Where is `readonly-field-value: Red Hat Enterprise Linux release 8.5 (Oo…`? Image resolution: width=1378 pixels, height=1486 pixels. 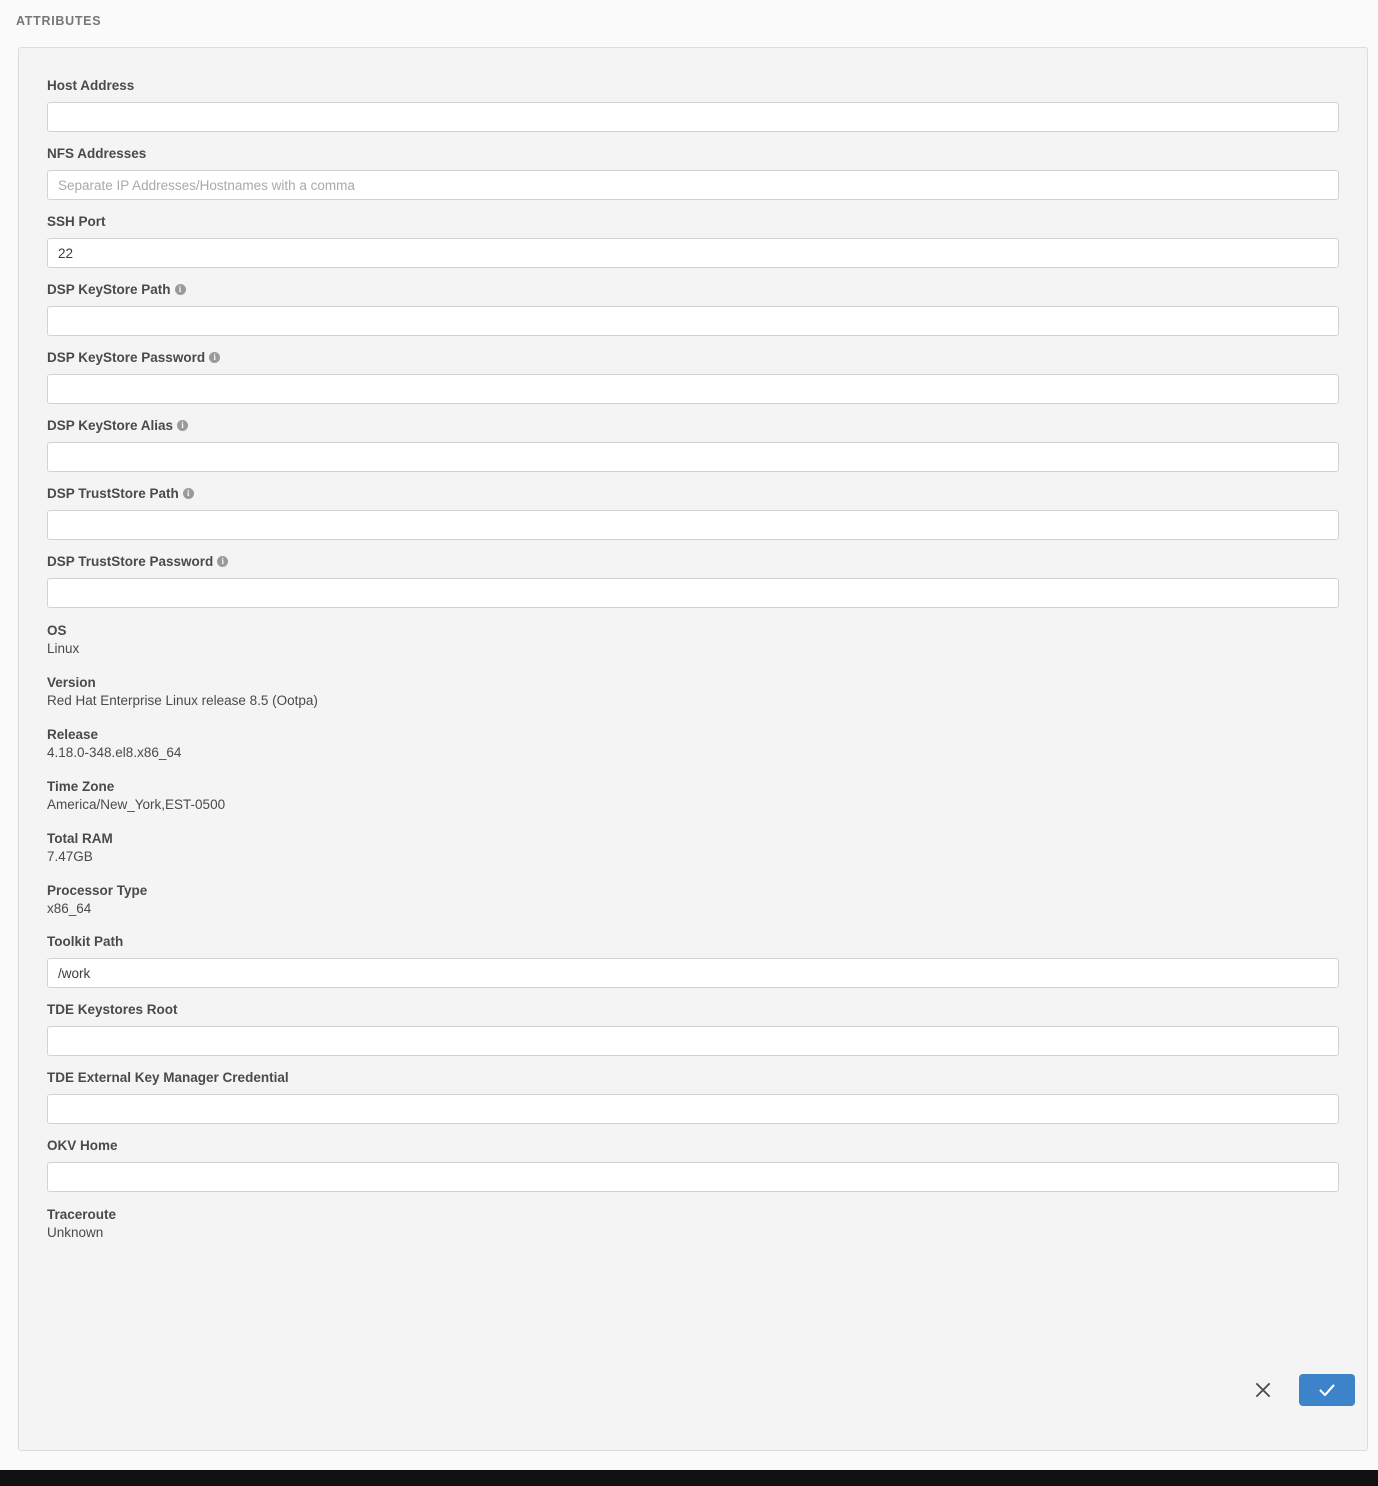 readonly-field-value: Red Hat Enterprise Linux release 8.5 (Oo… is located at coordinates (182, 700).